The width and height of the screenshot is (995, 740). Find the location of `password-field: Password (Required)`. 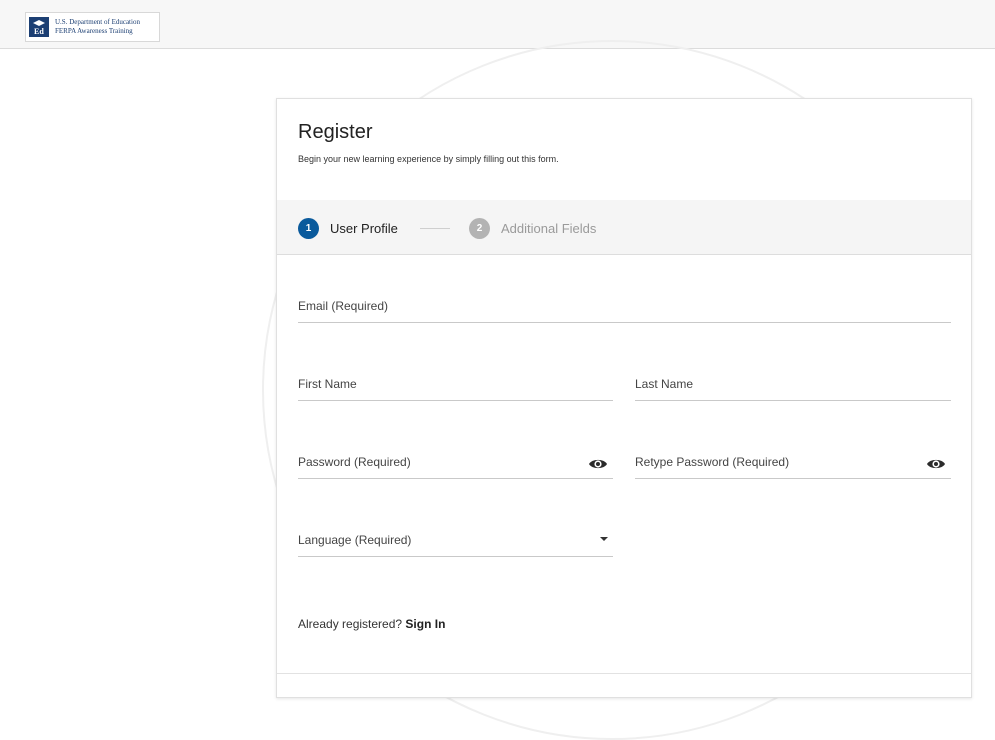

password-field: Password (Required) is located at coordinates (455, 463).